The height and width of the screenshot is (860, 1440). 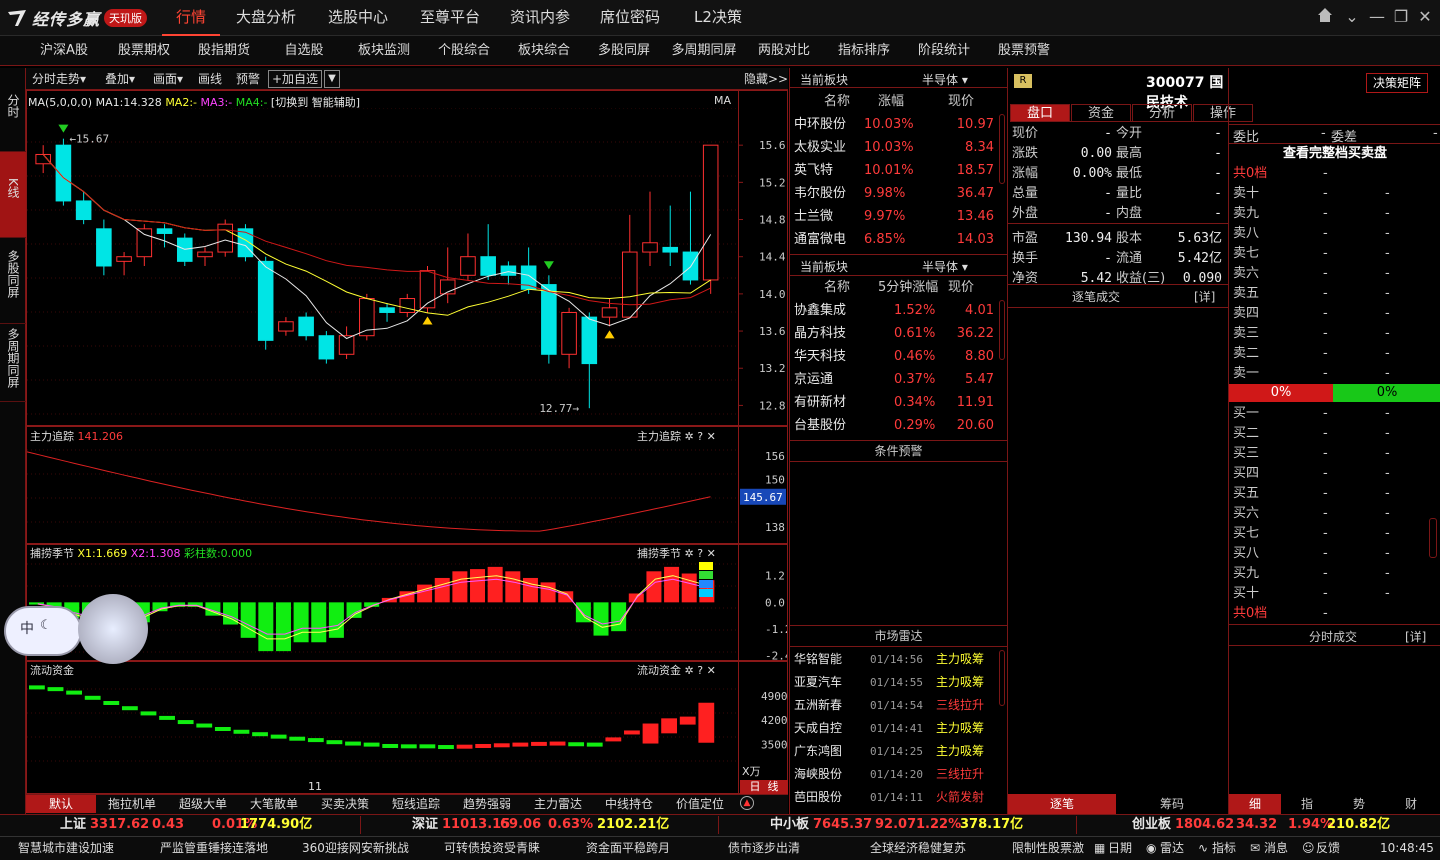 What do you see at coordinates (895, 147) in the screenshot?
I see `list-item: 太极实业 10.03% 8.34` at bounding box center [895, 147].